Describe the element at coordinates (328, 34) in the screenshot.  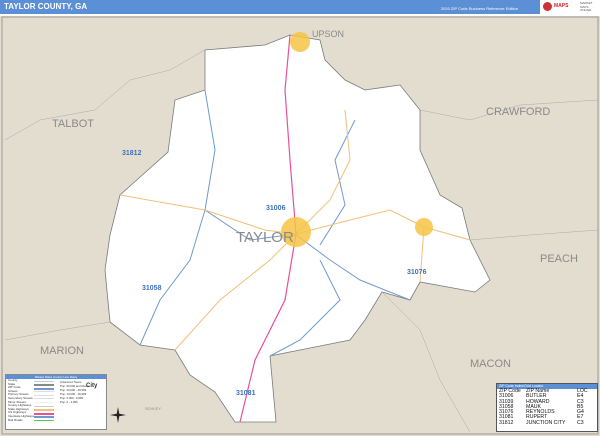
I see `neighbor-upson: UPSON` at that location.